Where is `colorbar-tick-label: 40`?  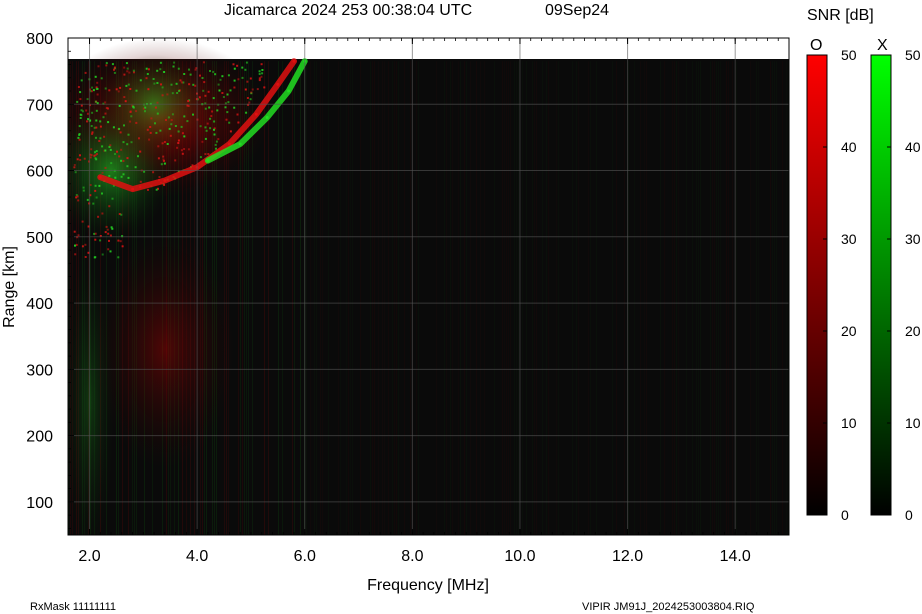 colorbar-tick-label: 40 is located at coordinates (913, 147).